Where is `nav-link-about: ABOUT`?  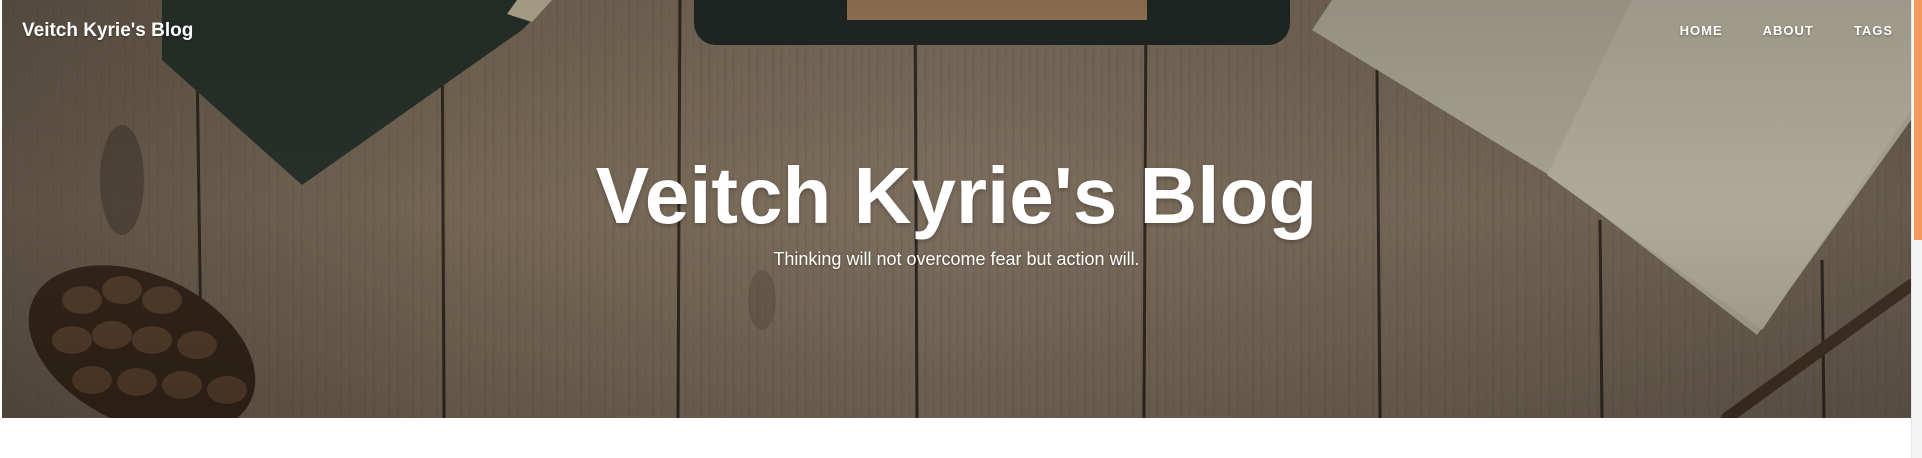
nav-link-about: ABOUT is located at coordinates (1788, 30).